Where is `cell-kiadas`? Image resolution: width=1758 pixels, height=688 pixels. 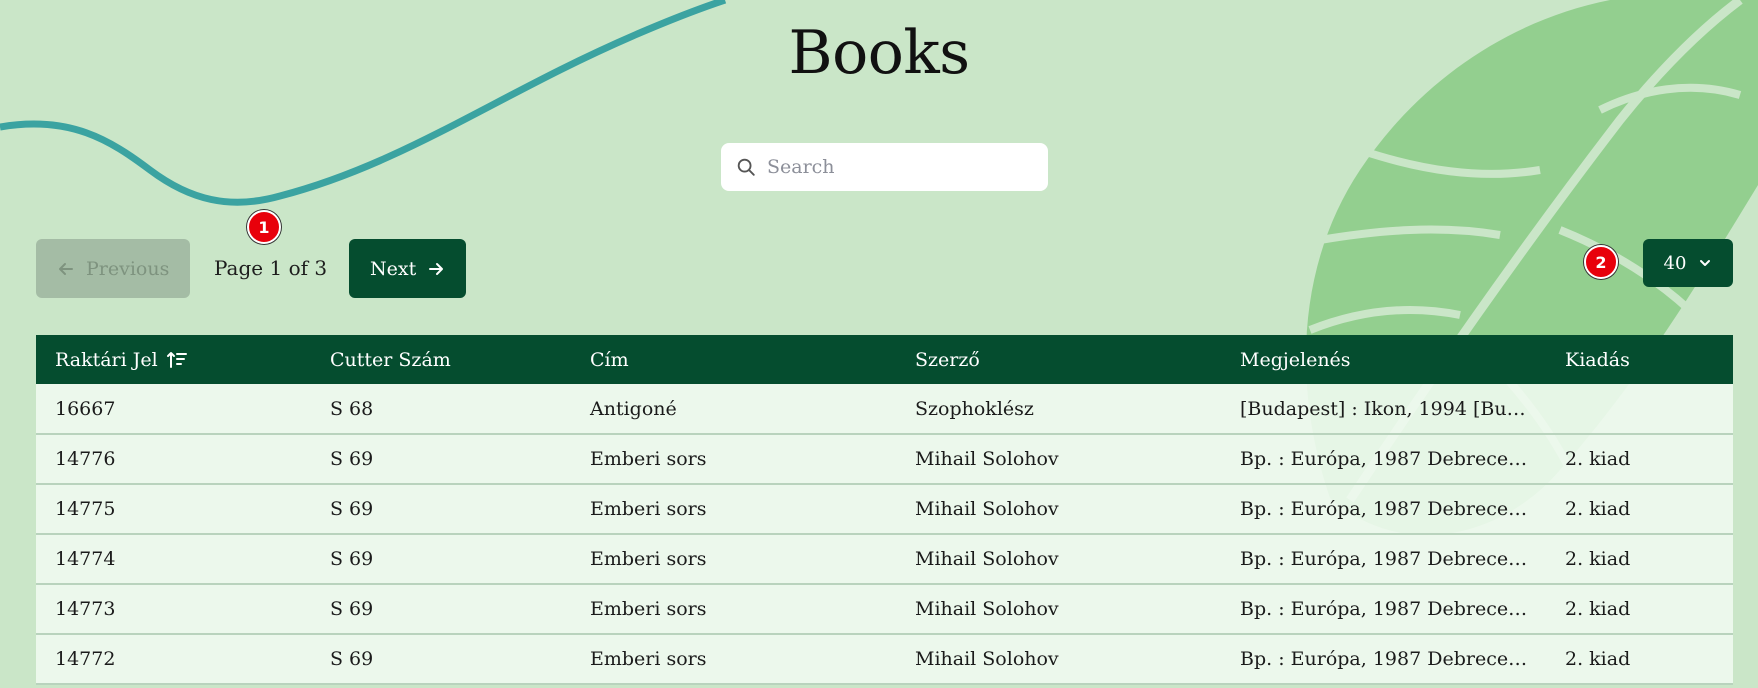 cell-kiadas is located at coordinates (1639, 409).